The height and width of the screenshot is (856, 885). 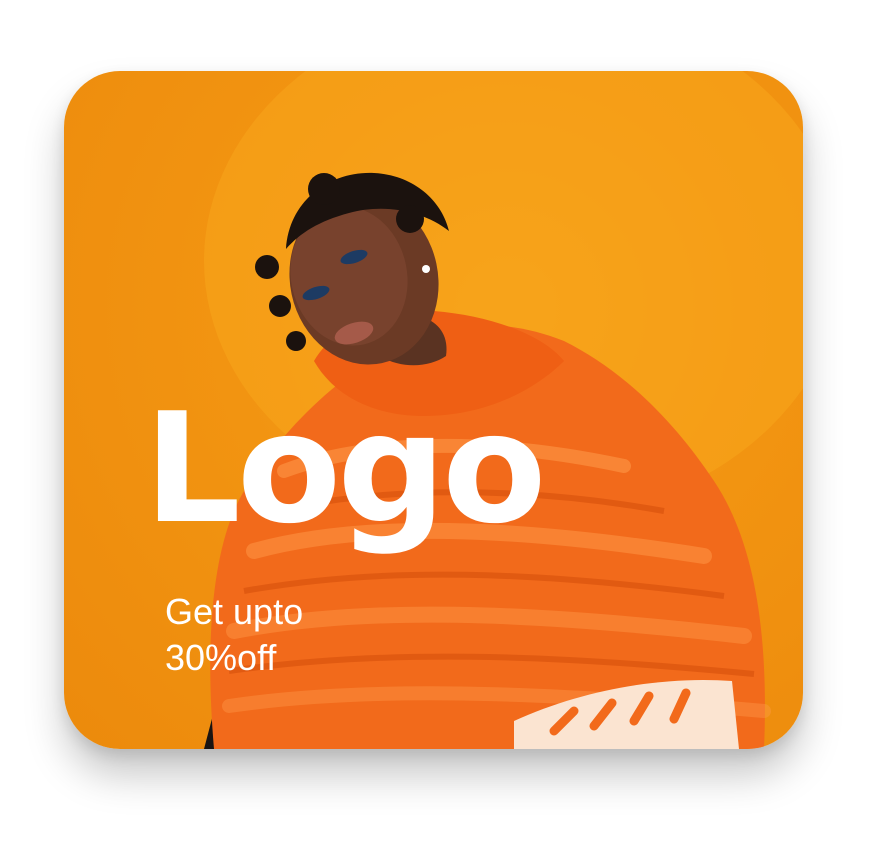 What do you see at coordinates (234, 611) in the screenshot?
I see `promo-line-1: Get upto` at bounding box center [234, 611].